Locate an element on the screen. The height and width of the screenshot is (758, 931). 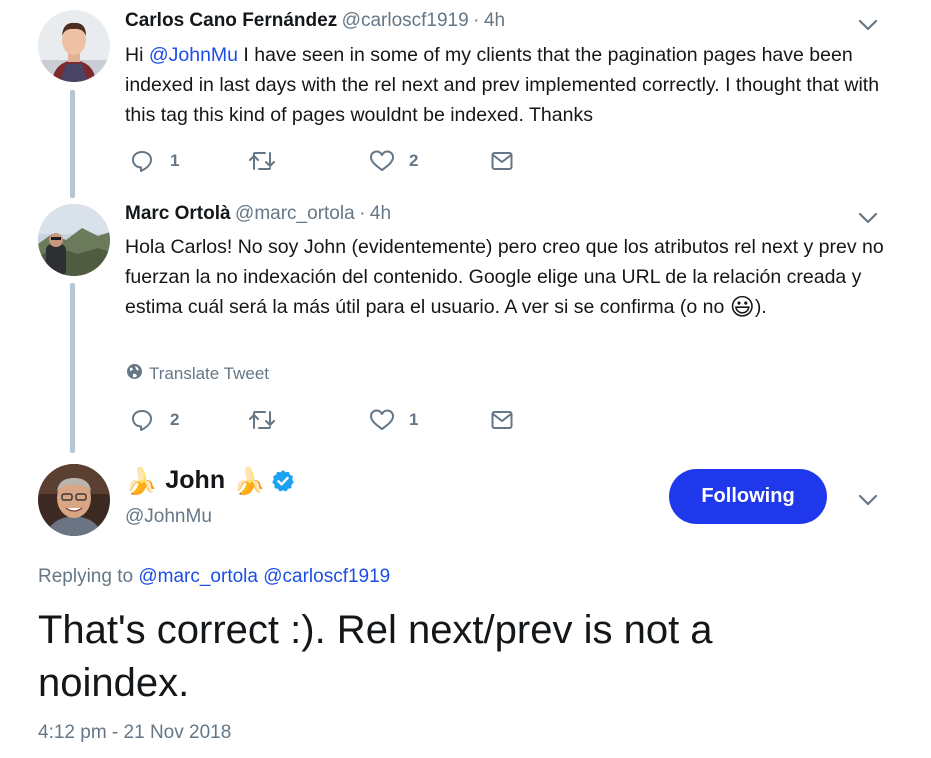
like-count: 2 is located at coordinates (414, 160).